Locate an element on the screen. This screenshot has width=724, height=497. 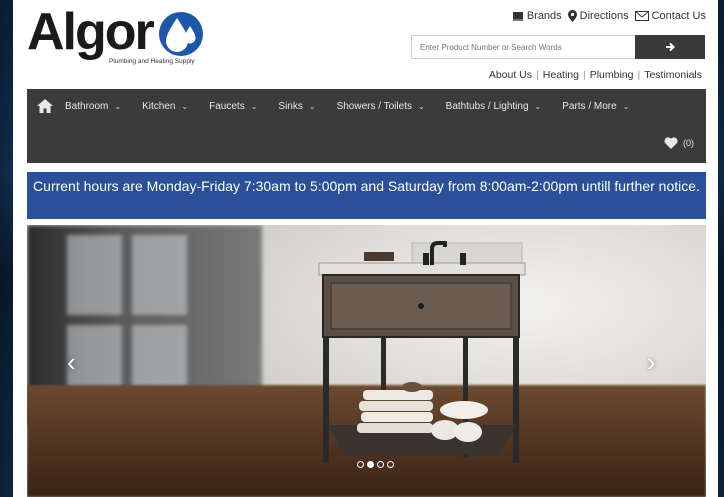
site-logo: Algor Plumbing and Heating Supply is located at coordinates (122, 35).